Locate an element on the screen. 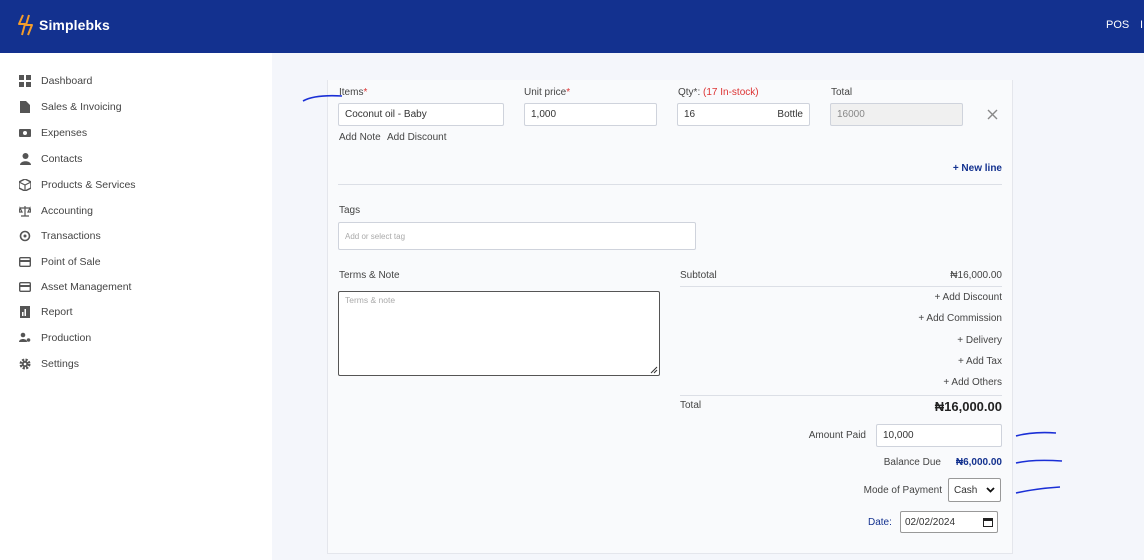 The width and height of the screenshot is (1144, 560). chevron-down-icon is located at coordinates (990, 490).